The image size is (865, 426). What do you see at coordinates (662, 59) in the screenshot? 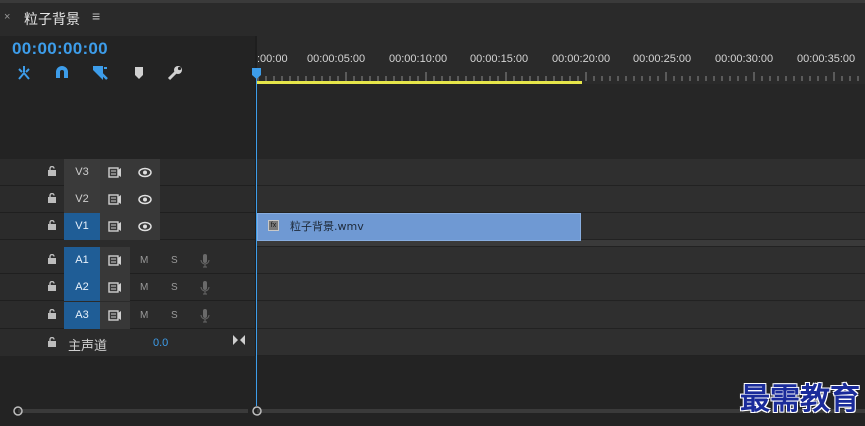
I see `ruler-label: 00:00:25:00` at bounding box center [662, 59].